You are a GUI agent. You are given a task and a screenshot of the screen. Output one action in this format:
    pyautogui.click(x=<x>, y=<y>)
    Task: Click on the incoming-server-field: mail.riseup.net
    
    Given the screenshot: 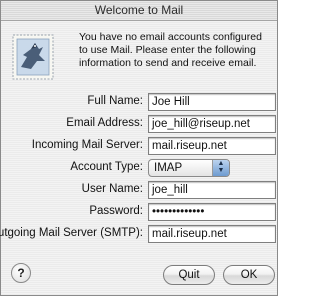 What is the action you would take?
    pyautogui.click(x=212, y=146)
    